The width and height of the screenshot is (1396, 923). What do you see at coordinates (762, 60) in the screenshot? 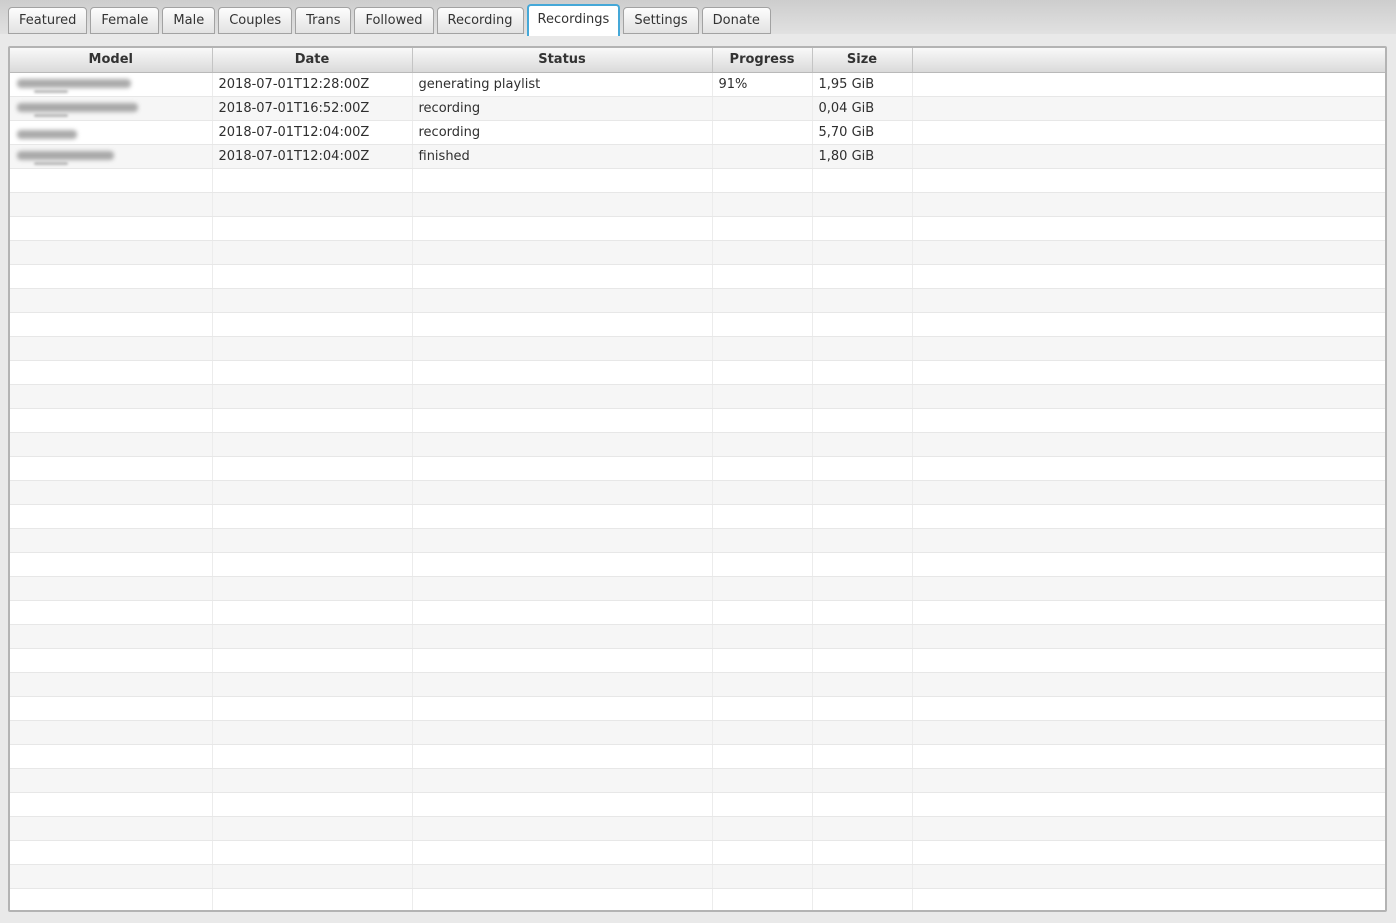
I see `column-header-progress: Progress` at bounding box center [762, 60].